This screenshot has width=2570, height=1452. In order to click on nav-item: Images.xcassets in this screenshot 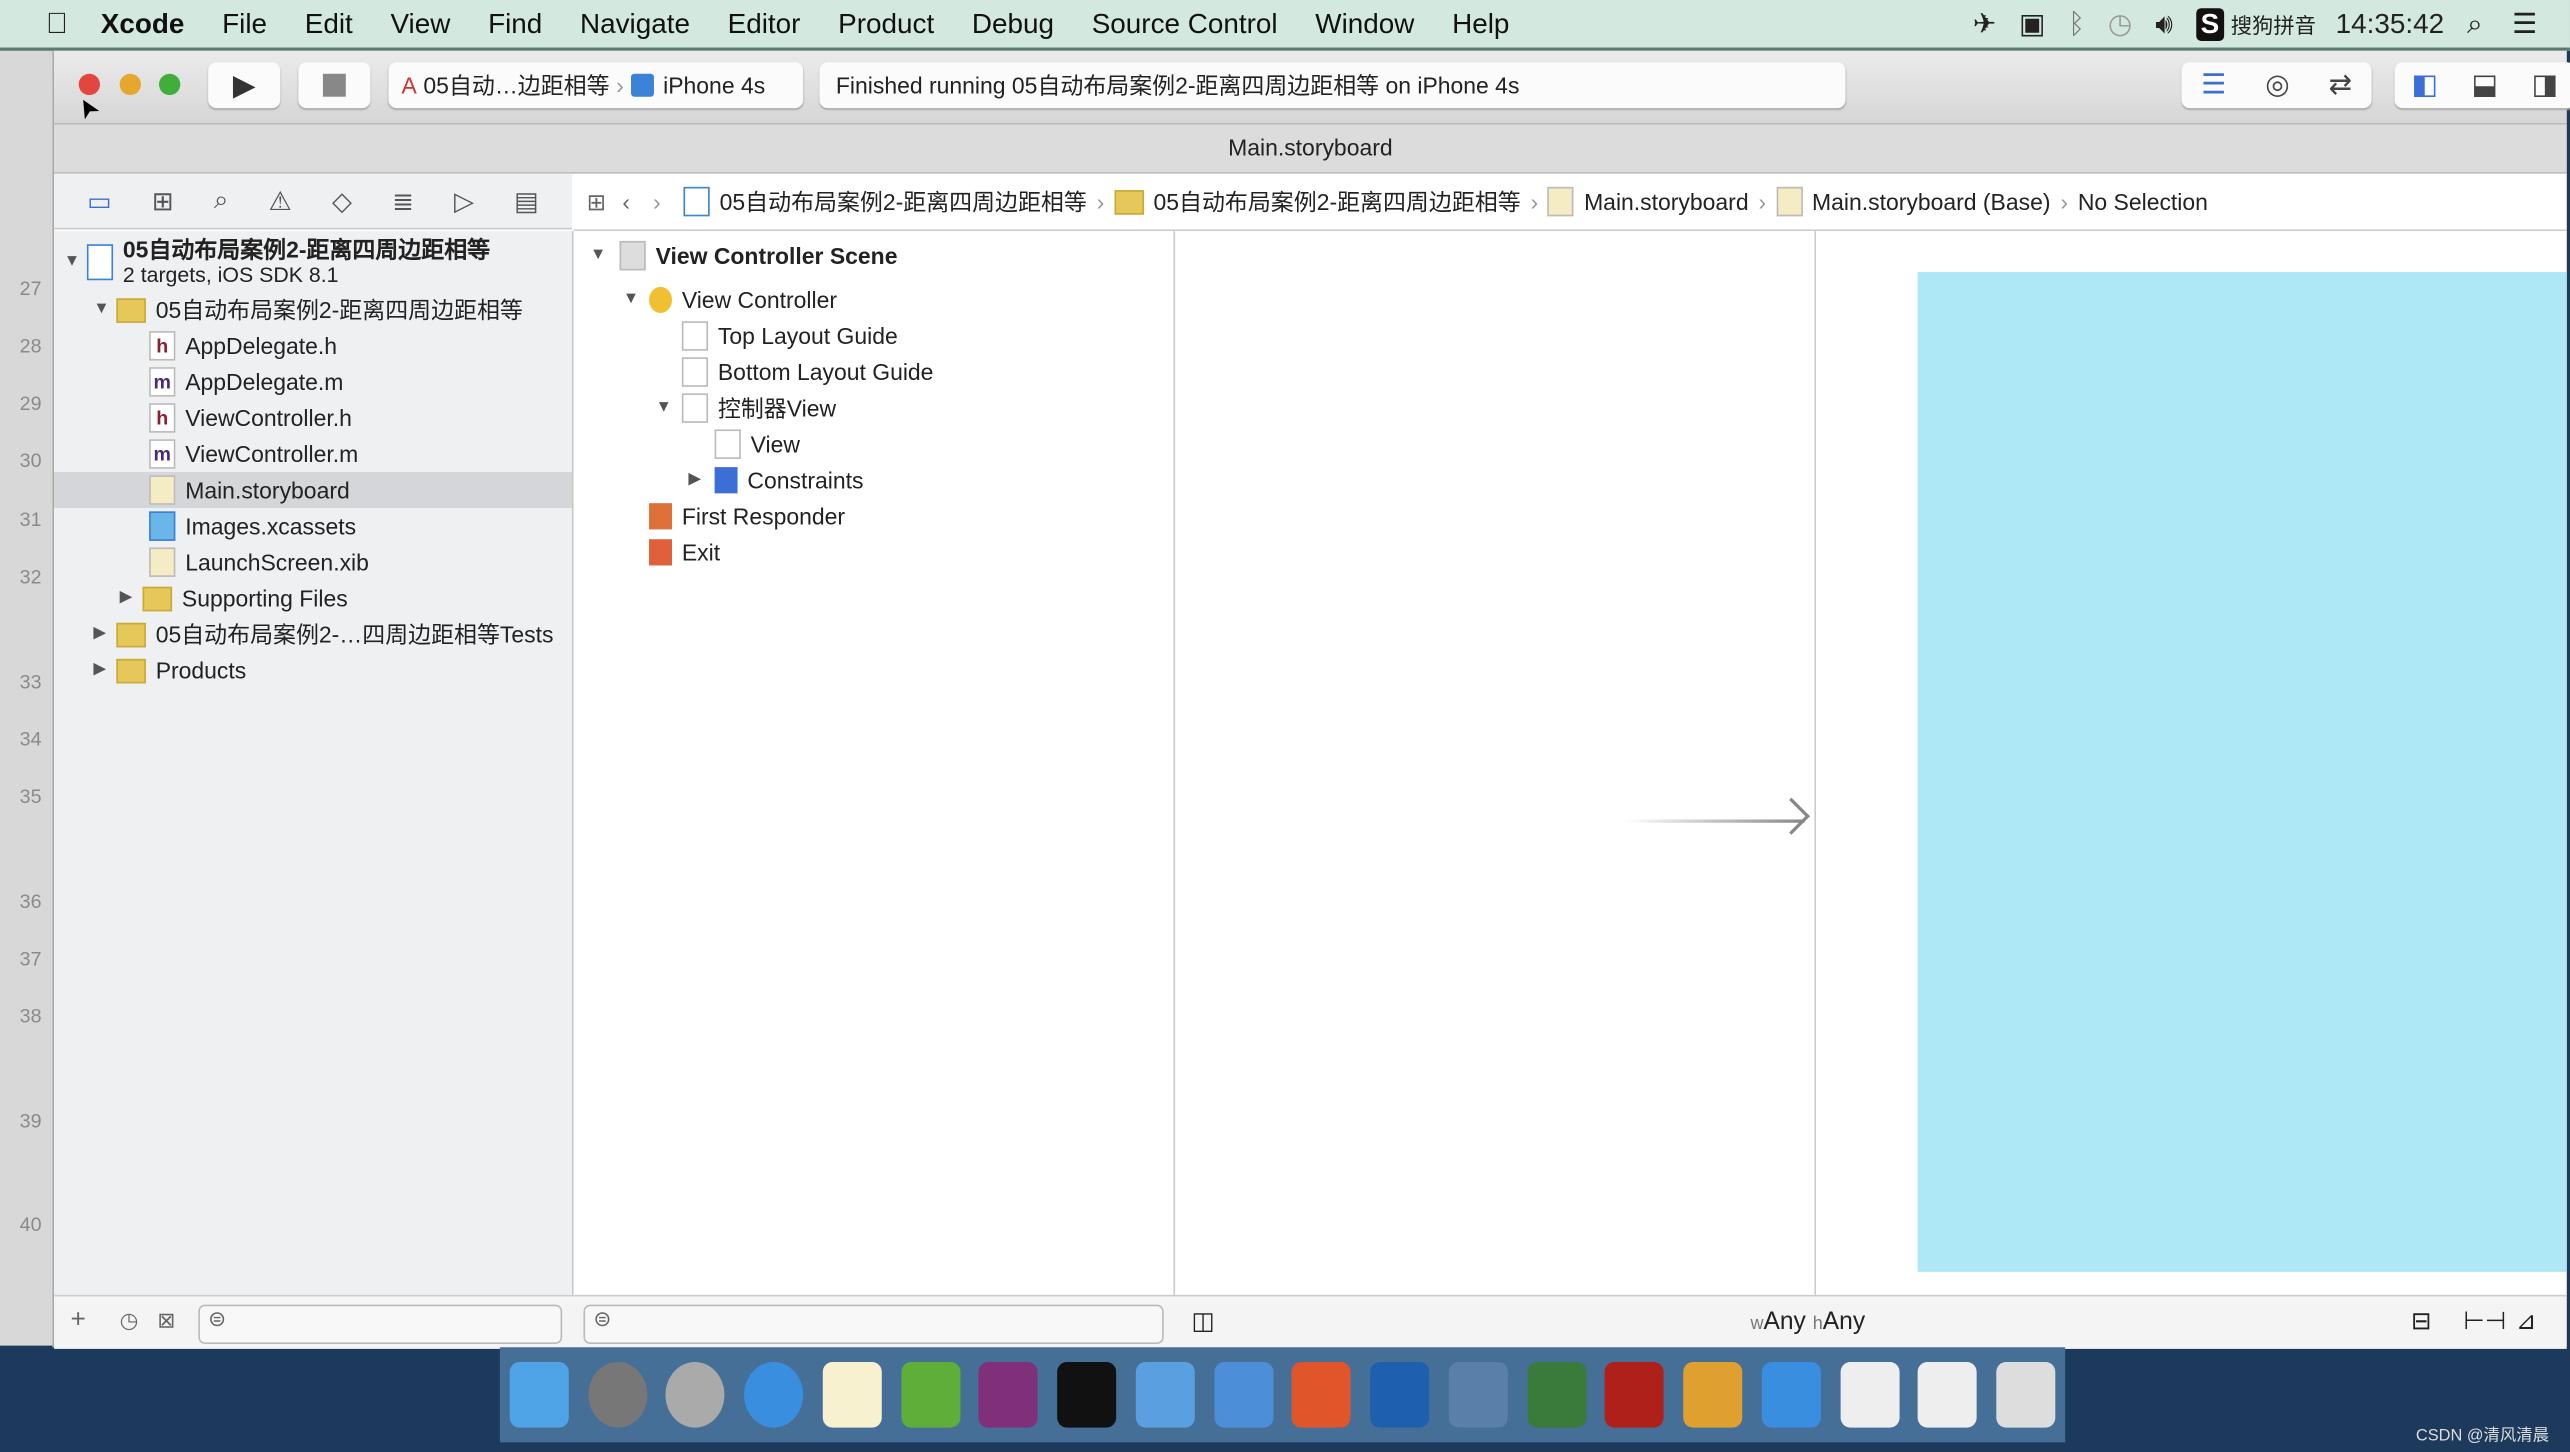, I will do `click(252, 526)`.